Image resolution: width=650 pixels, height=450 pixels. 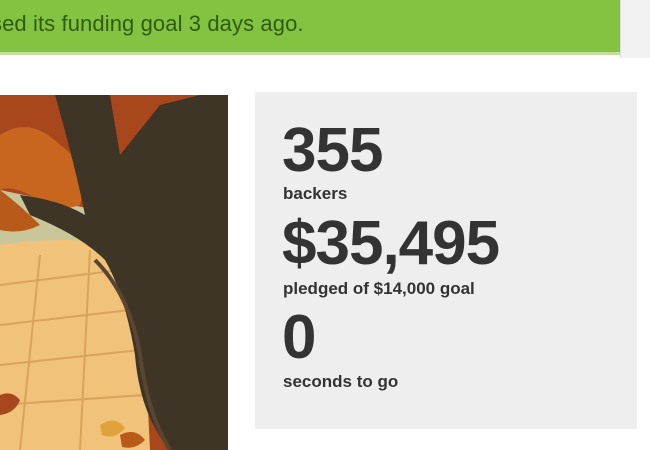 I want to click on banner-side-panel, so click(x=635, y=29).